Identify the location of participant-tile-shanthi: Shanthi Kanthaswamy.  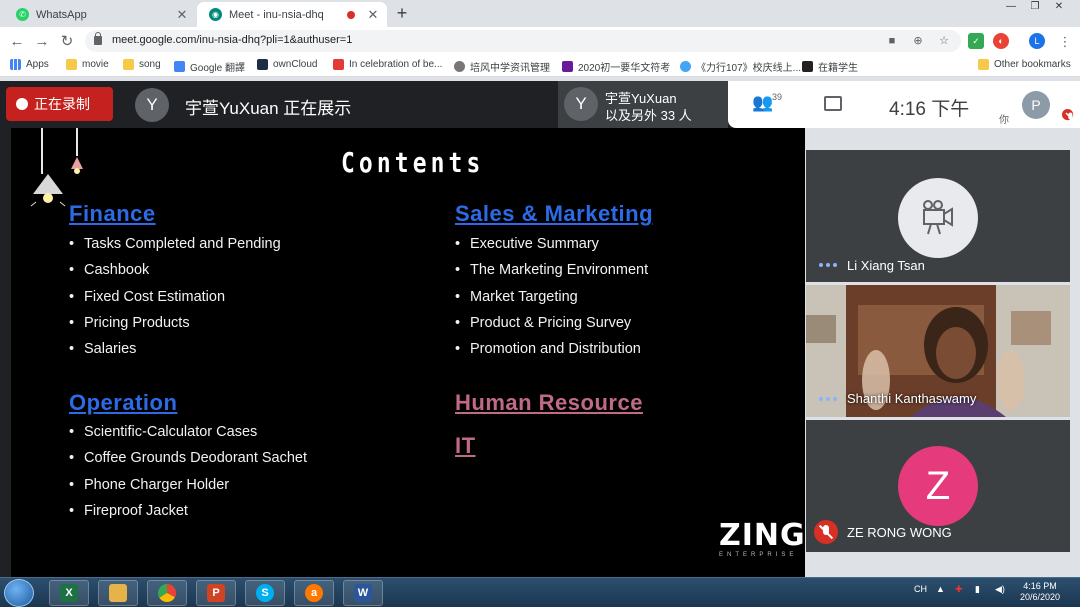
(938, 351).